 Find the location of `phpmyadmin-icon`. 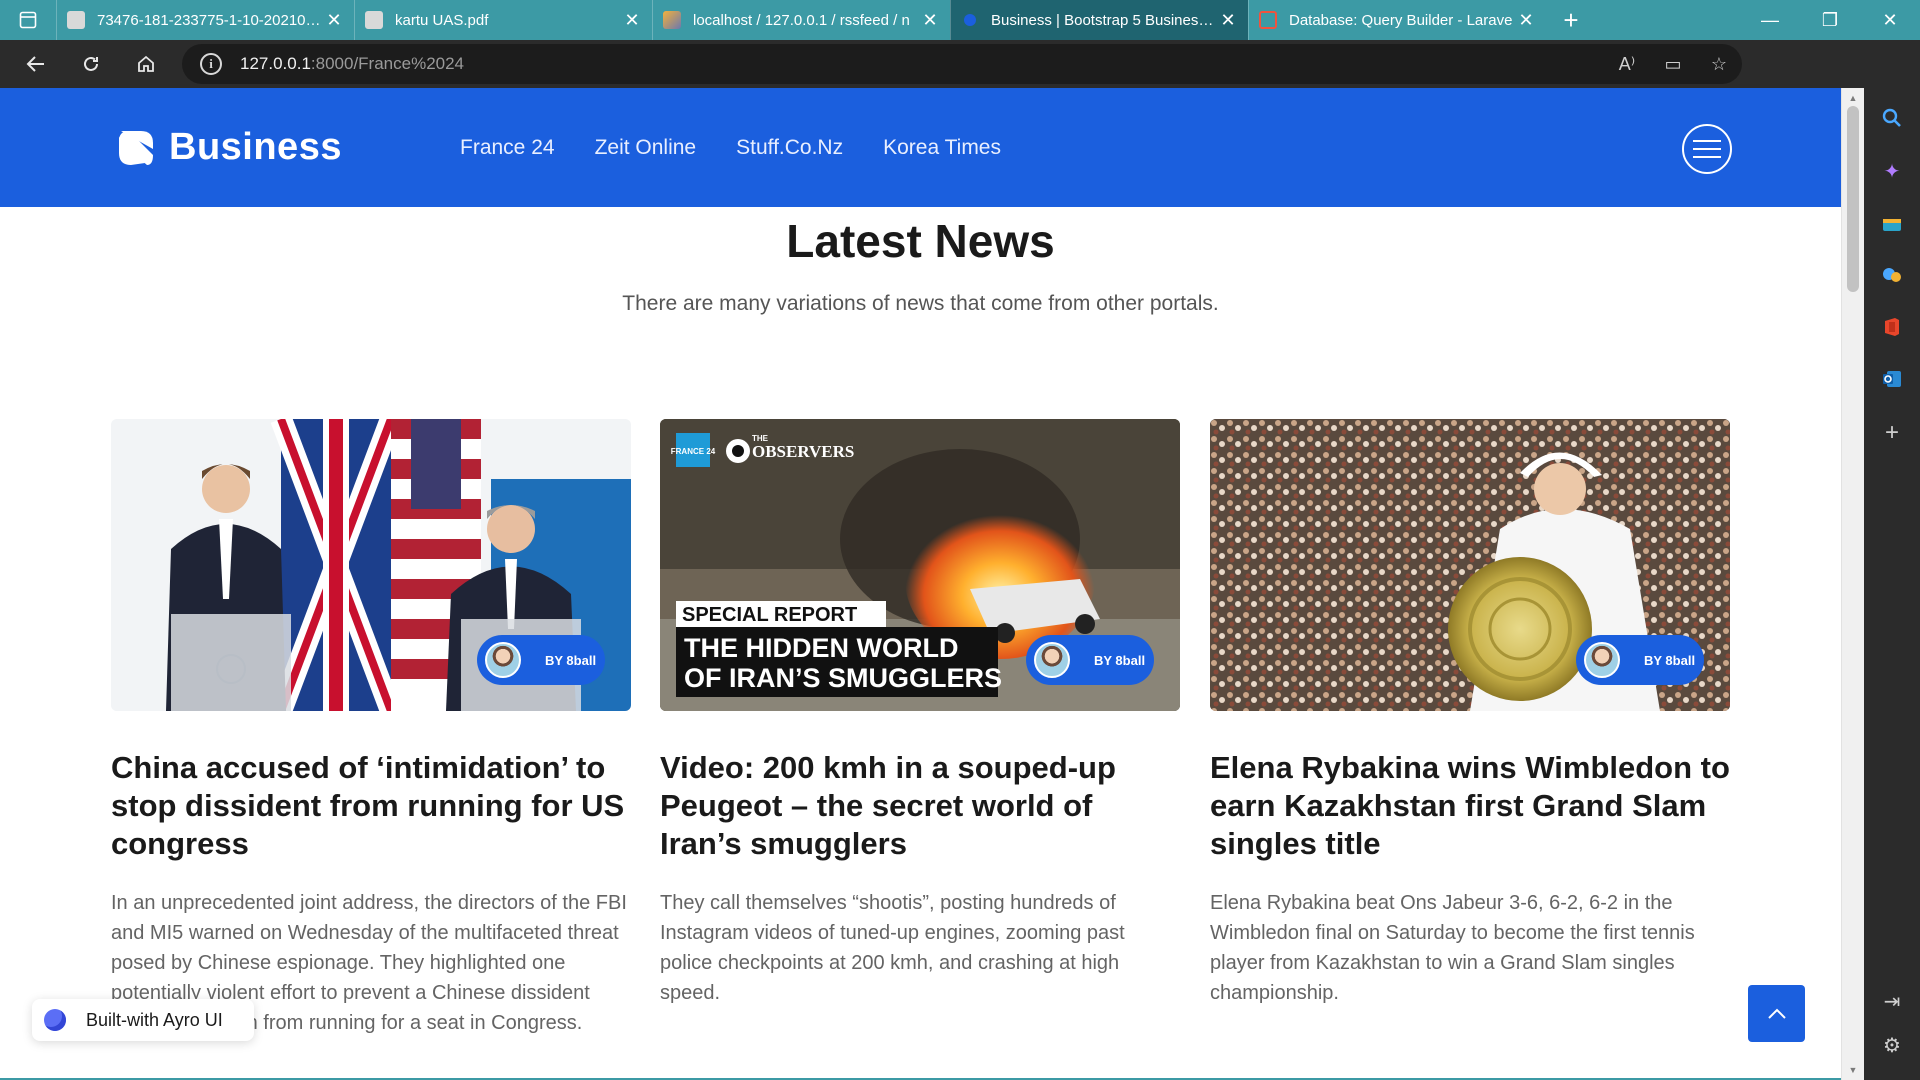

phpmyadmin-icon is located at coordinates (672, 20).